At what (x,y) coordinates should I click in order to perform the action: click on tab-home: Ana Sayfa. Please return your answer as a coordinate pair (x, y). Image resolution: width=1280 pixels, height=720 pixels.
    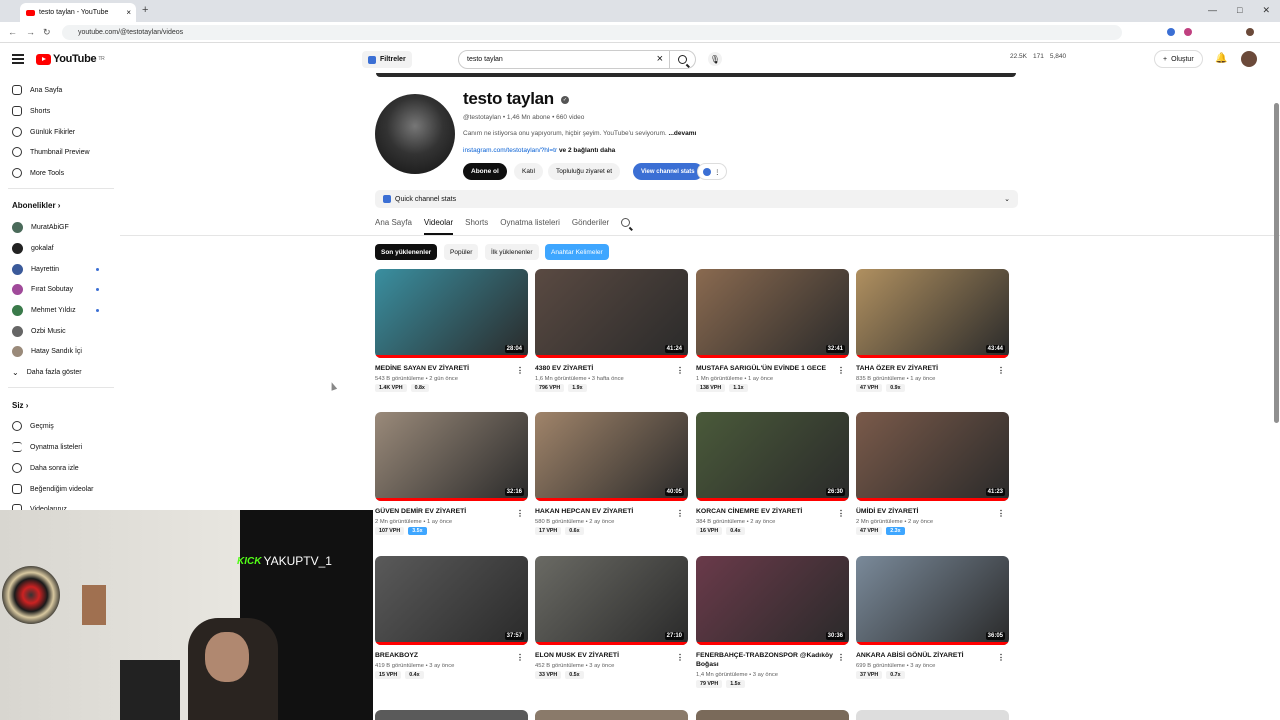
    Looking at the image, I should click on (393, 226).